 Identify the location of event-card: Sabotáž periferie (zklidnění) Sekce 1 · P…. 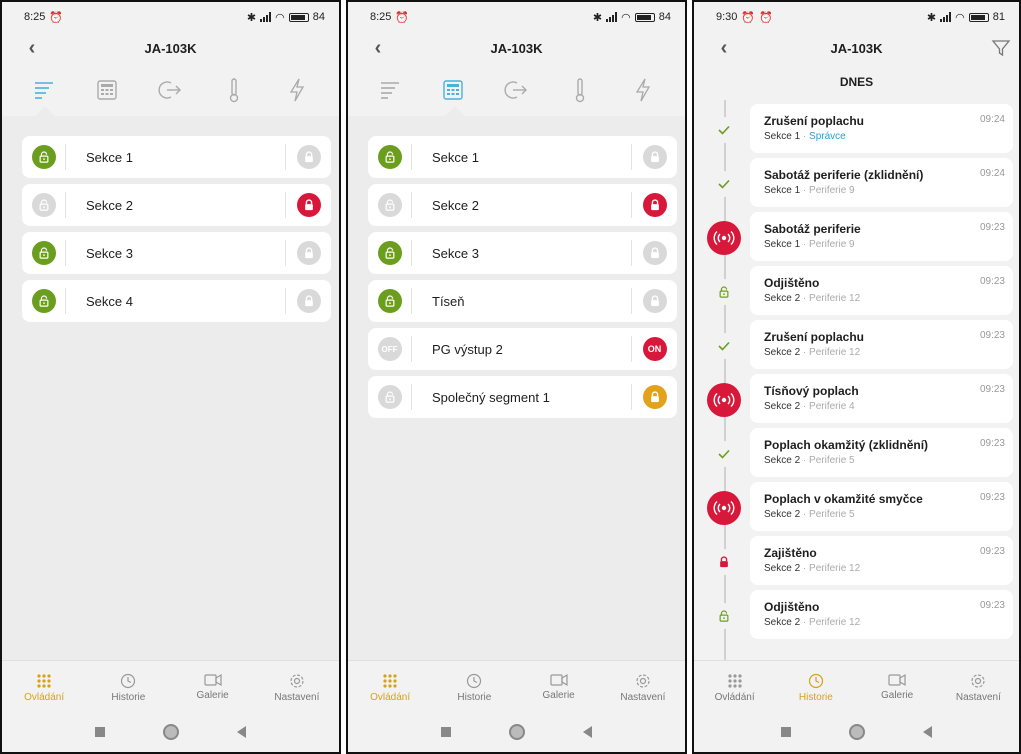
(881, 182).